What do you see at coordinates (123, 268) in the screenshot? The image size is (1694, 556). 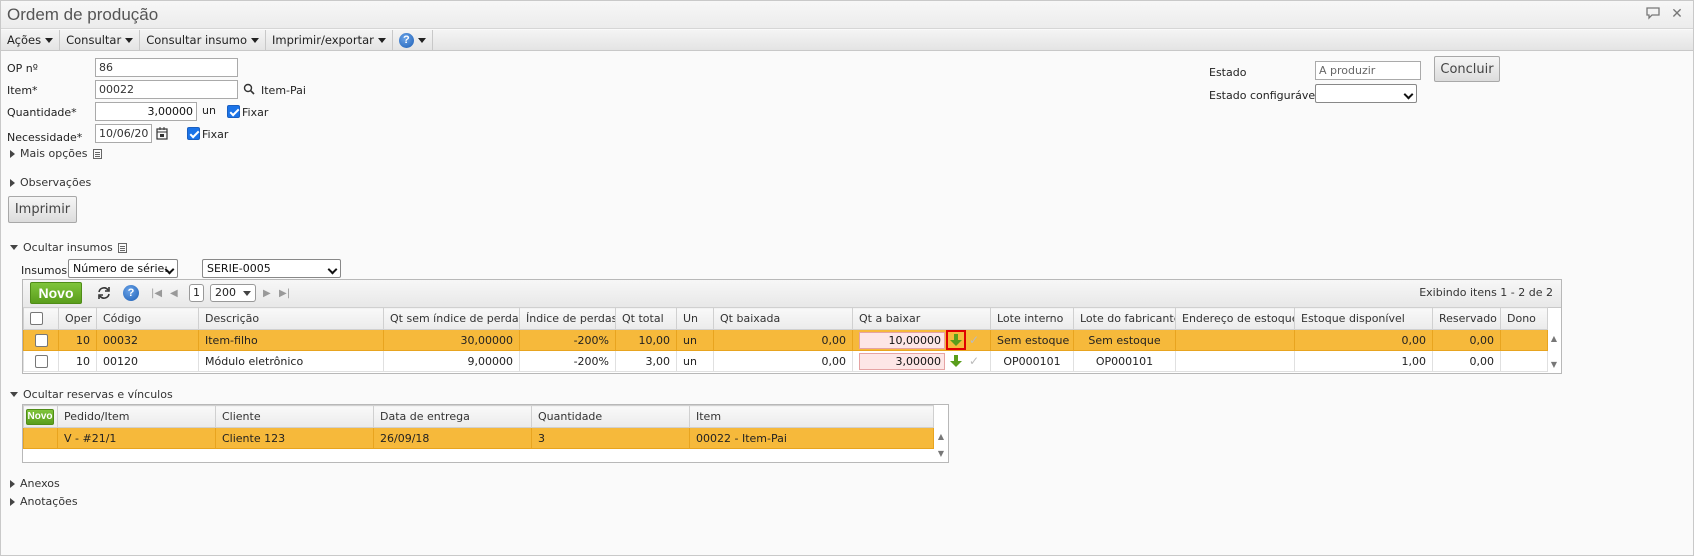 I see `insumos-filter-type-select: Número de série:` at bounding box center [123, 268].